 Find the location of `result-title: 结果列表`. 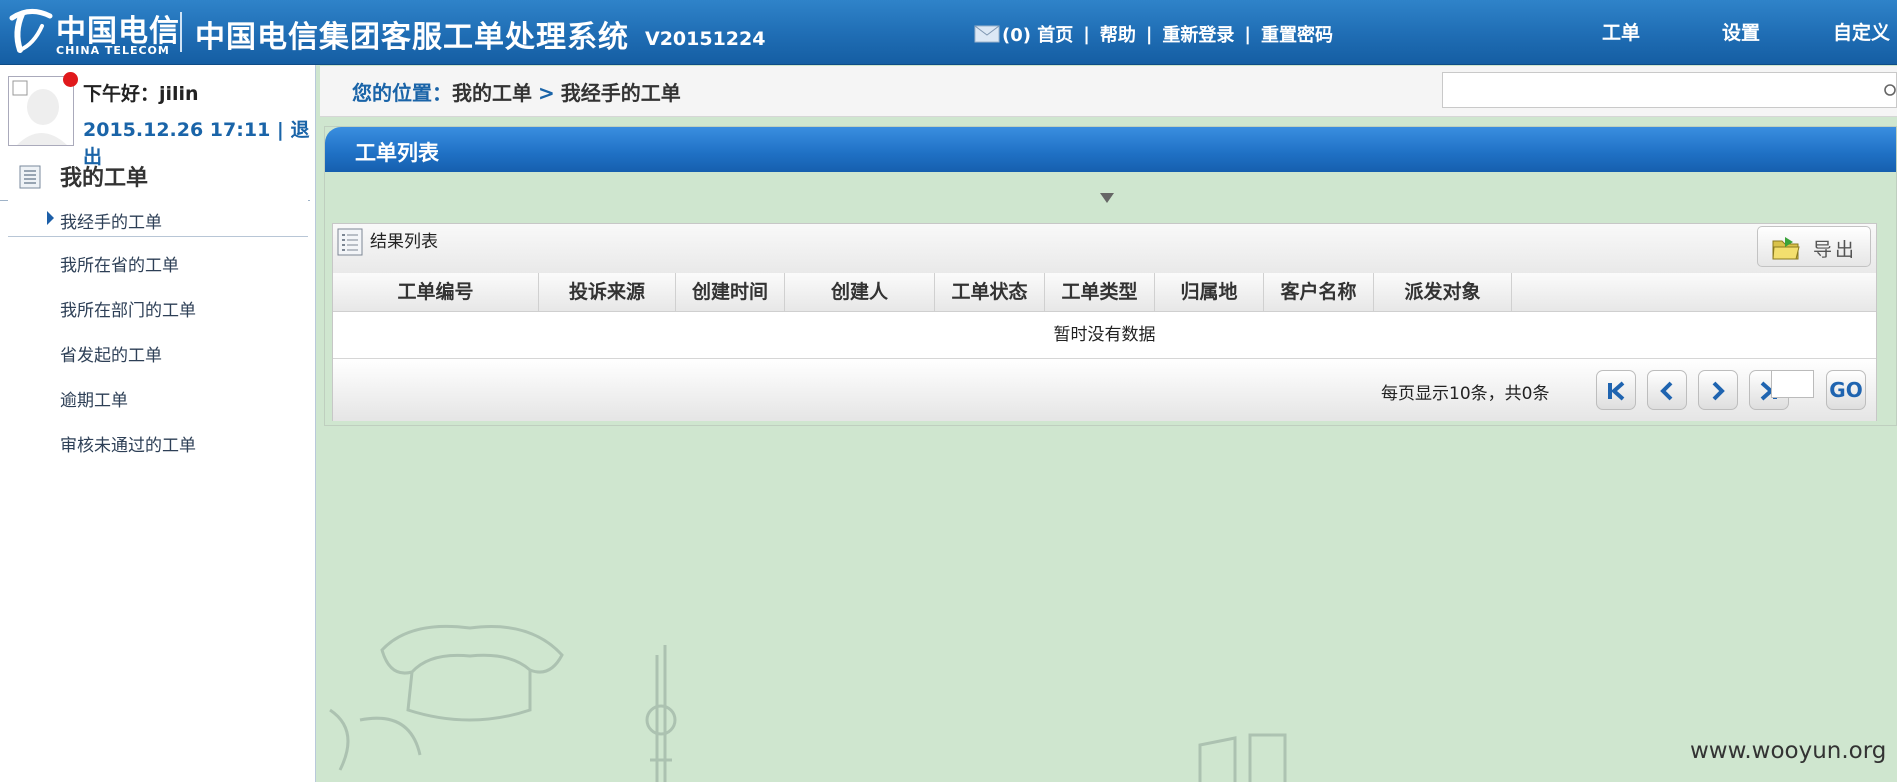

result-title: 结果列表 is located at coordinates (404, 242).